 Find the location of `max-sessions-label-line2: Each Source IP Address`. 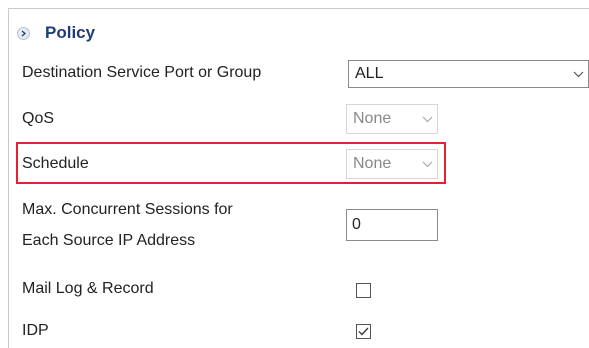

max-sessions-label-line2: Each Source IP Address is located at coordinates (109, 240).